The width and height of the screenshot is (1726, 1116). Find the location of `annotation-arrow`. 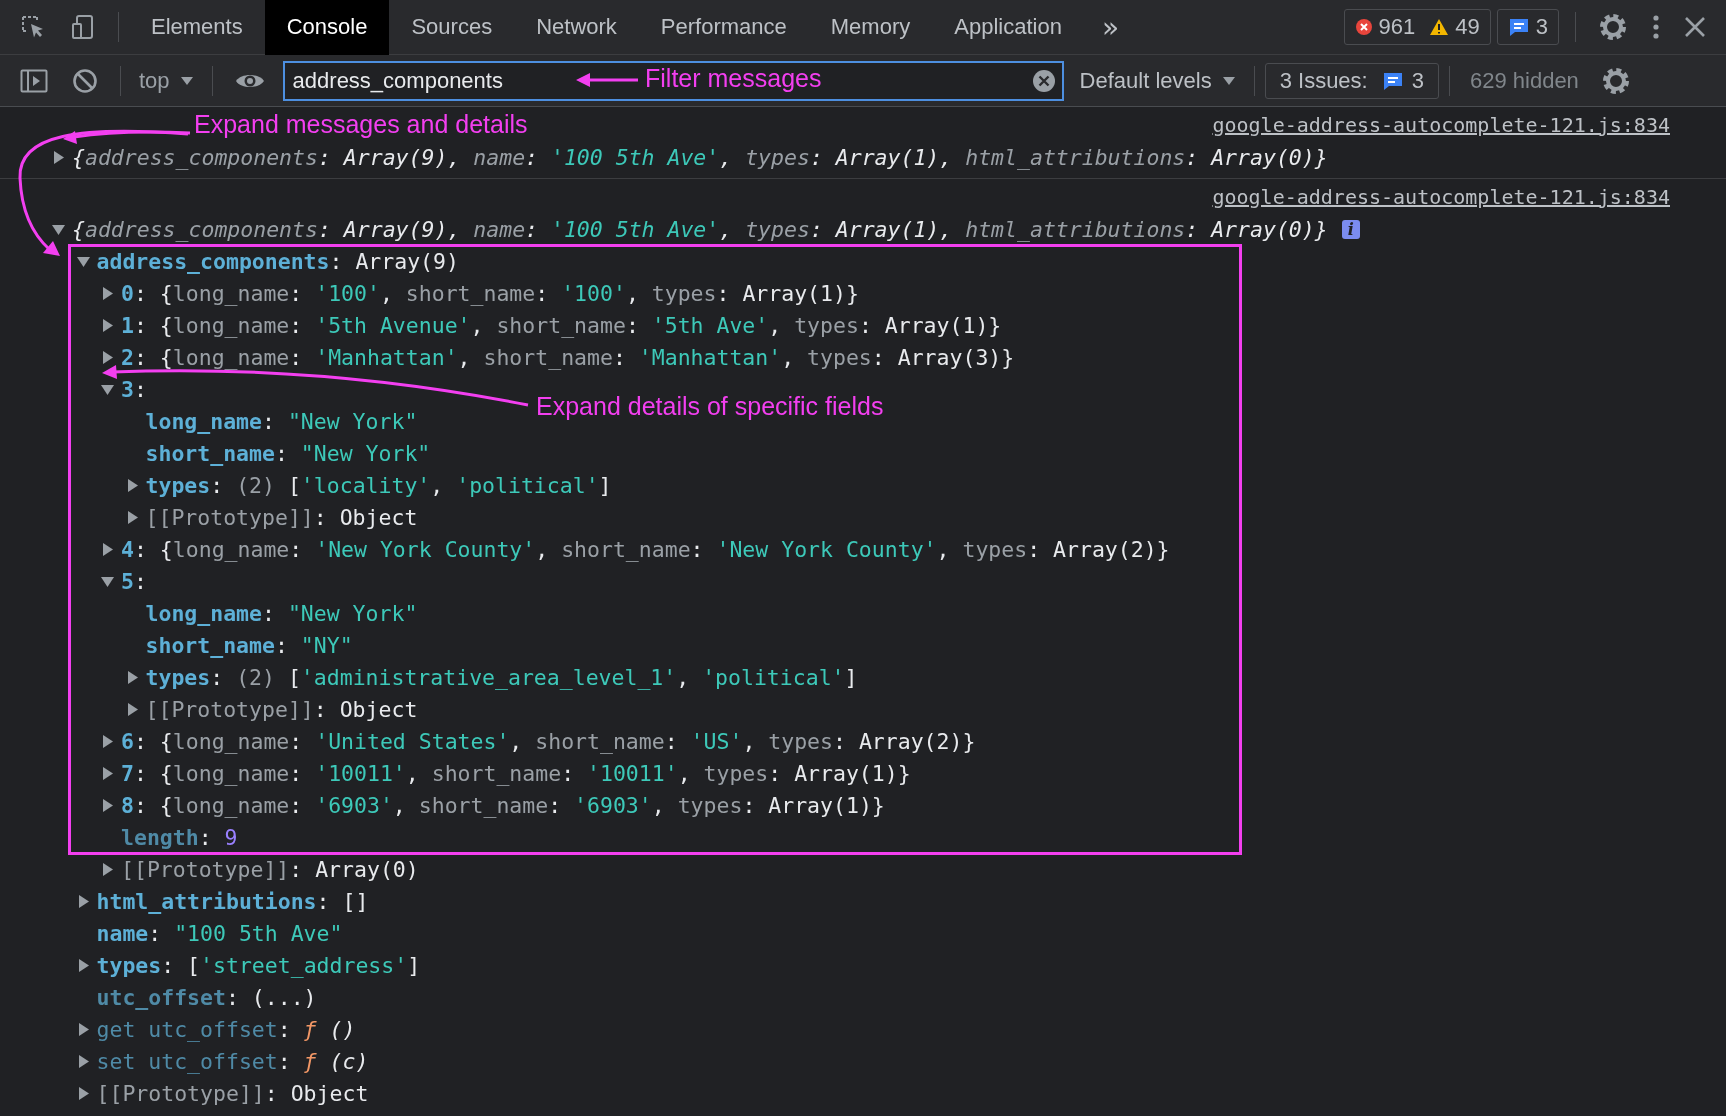

annotation-arrow is located at coordinates (607, 80).